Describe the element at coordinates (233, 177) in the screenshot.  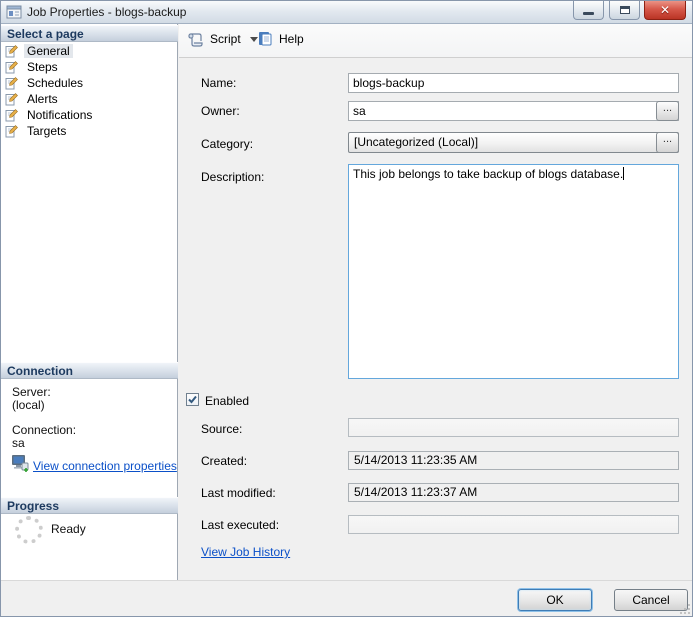
I see `description-label: Description:` at that location.